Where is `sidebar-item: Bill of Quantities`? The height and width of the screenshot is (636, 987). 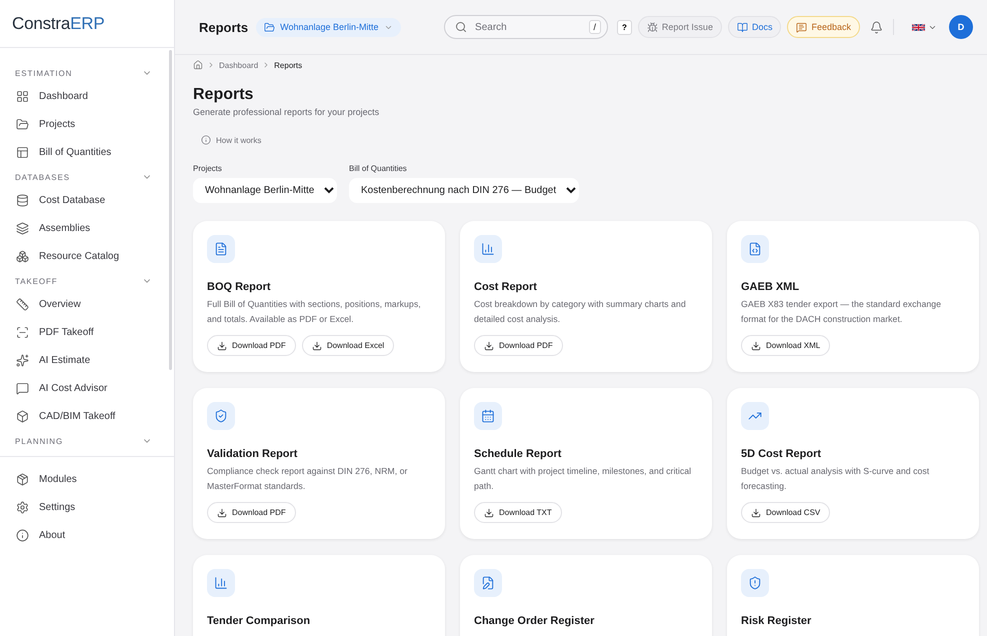 sidebar-item: Bill of Quantities is located at coordinates (87, 152).